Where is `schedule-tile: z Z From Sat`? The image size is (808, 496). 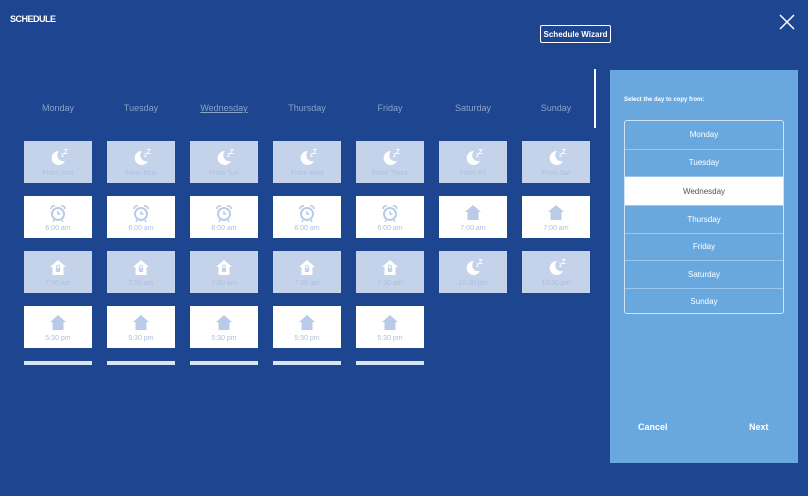 schedule-tile: z Z From Sat is located at coordinates (556, 162).